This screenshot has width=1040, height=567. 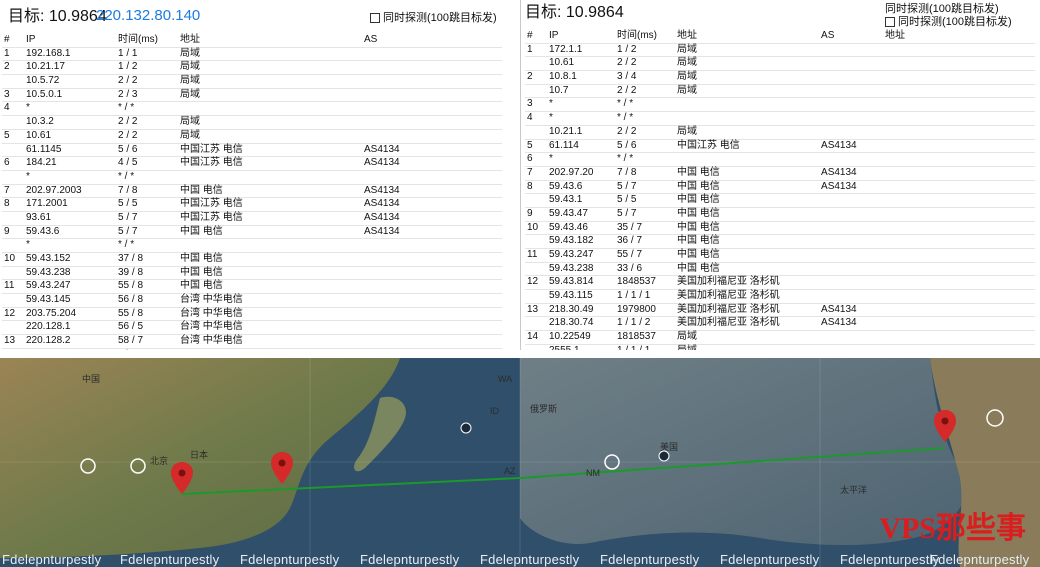 I want to click on ip-cell: 59.43.238, so click(x=48, y=272).